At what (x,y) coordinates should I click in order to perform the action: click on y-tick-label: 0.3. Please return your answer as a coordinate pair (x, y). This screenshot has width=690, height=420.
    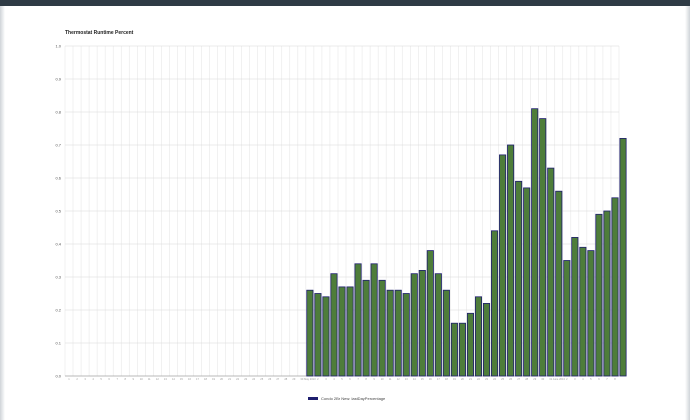
    Looking at the image, I should click on (58, 277).